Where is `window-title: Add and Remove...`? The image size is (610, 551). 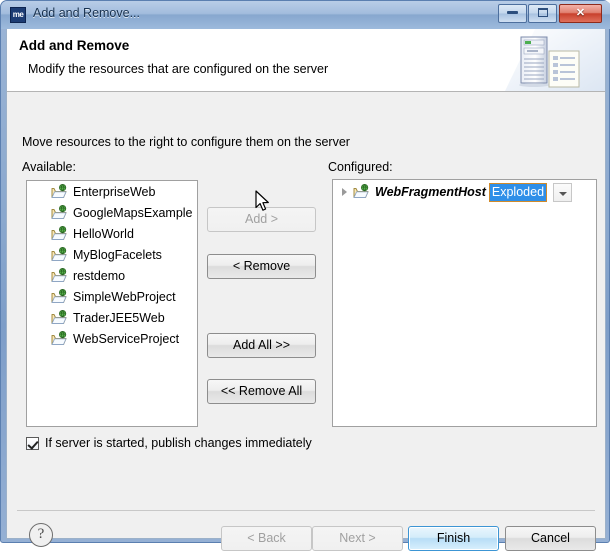 window-title: Add and Remove... is located at coordinates (87, 13).